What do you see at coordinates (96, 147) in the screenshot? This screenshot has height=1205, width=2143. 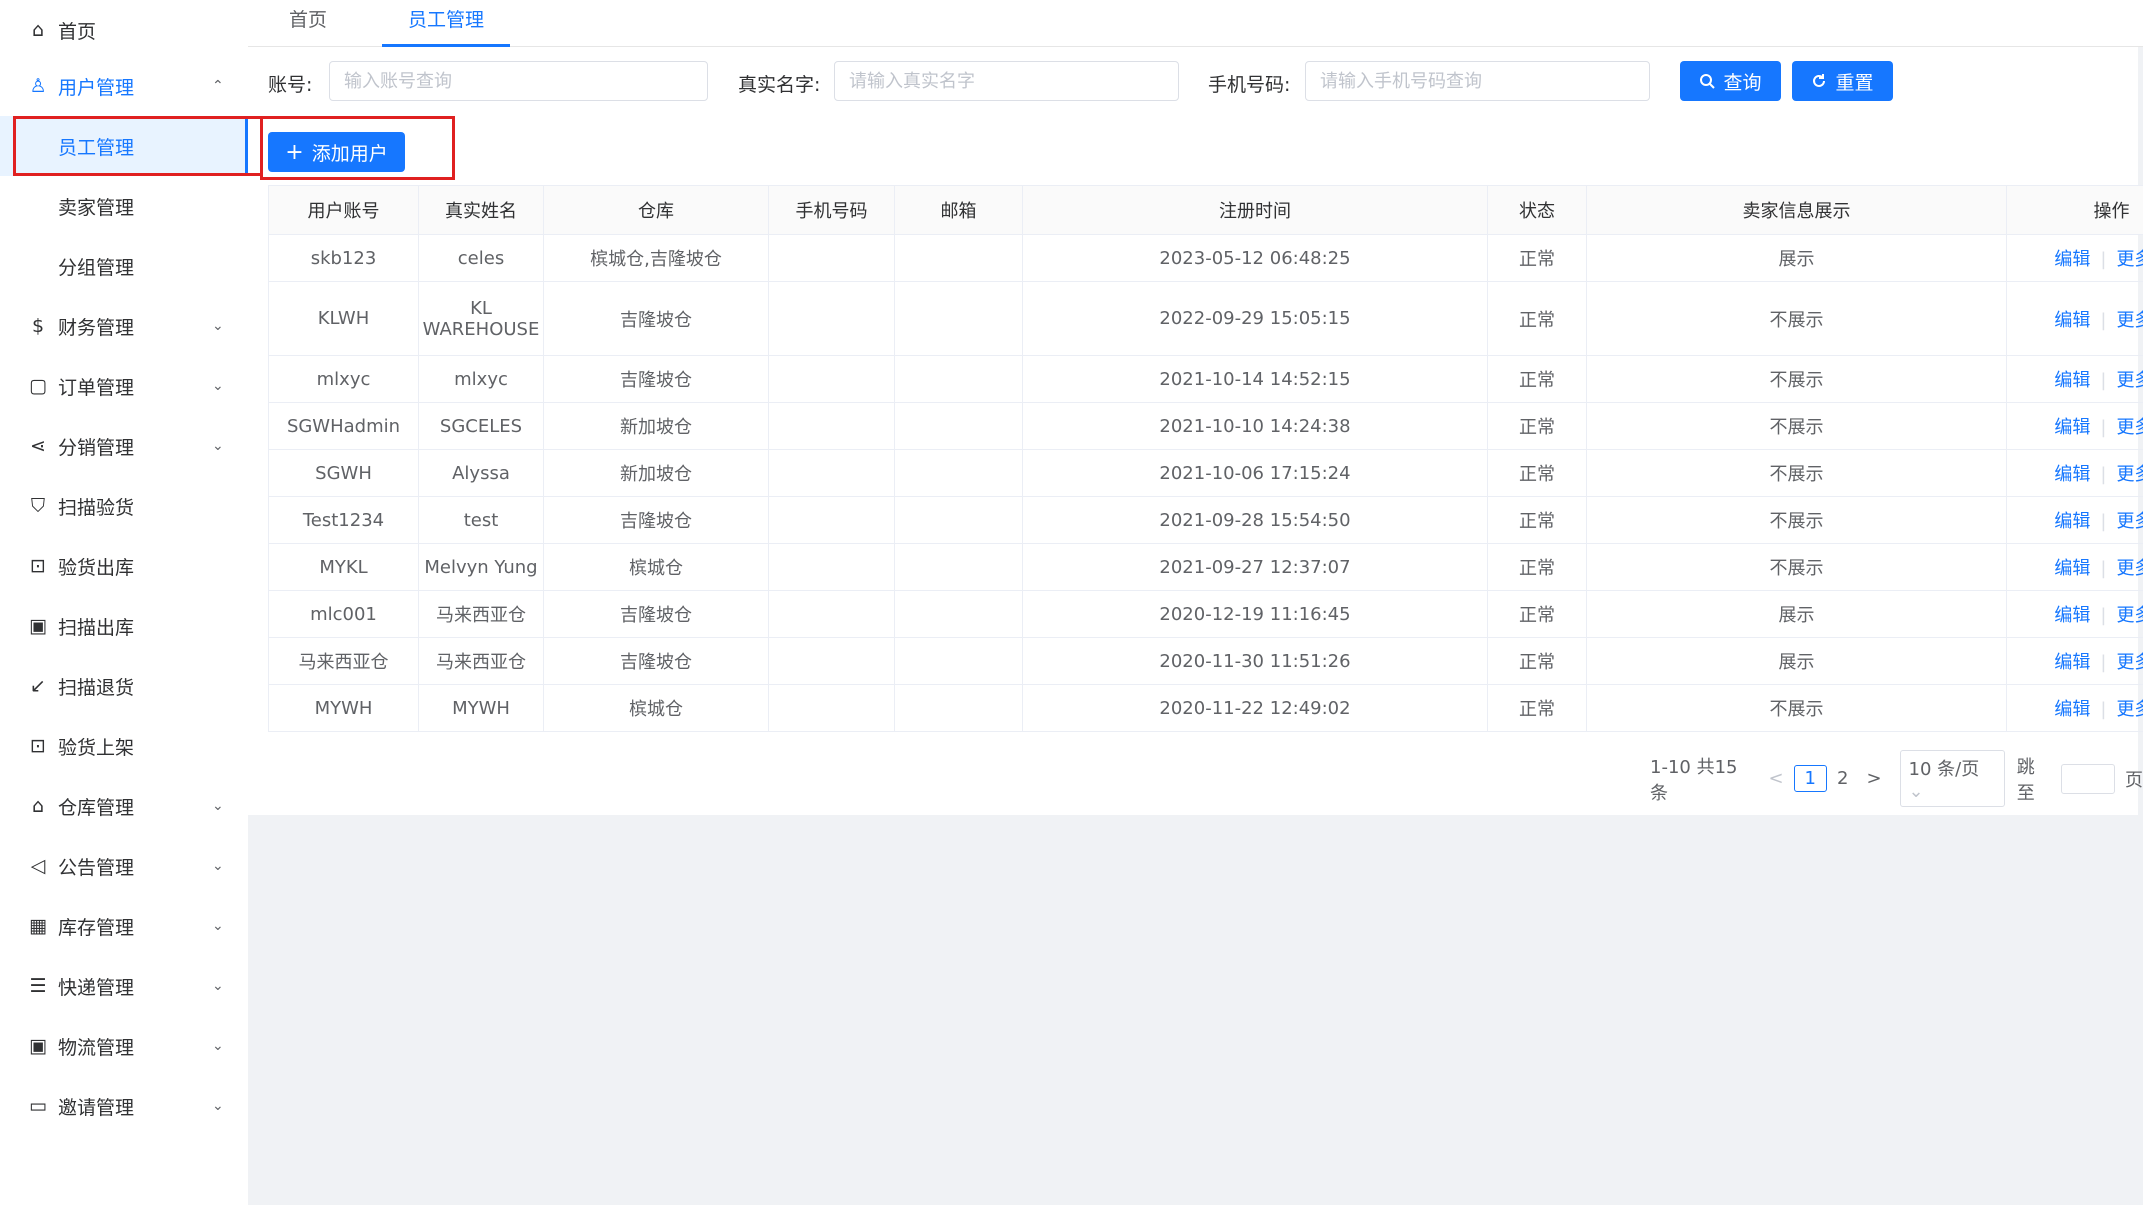 I see `sidebar-item-label: 员工管理` at bounding box center [96, 147].